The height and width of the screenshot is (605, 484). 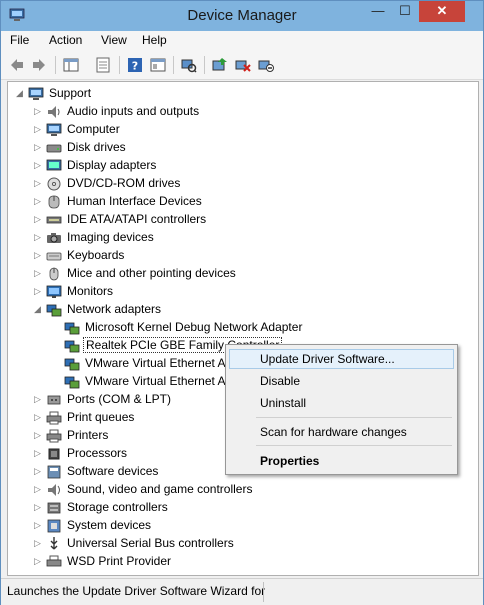 I want to click on toolbar: ?, so click(x=242, y=65).